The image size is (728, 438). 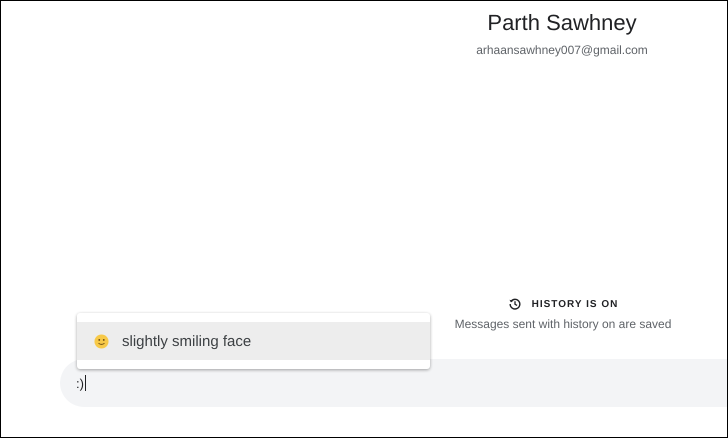 I want to click on history-icon, so click(x=515, y=304).